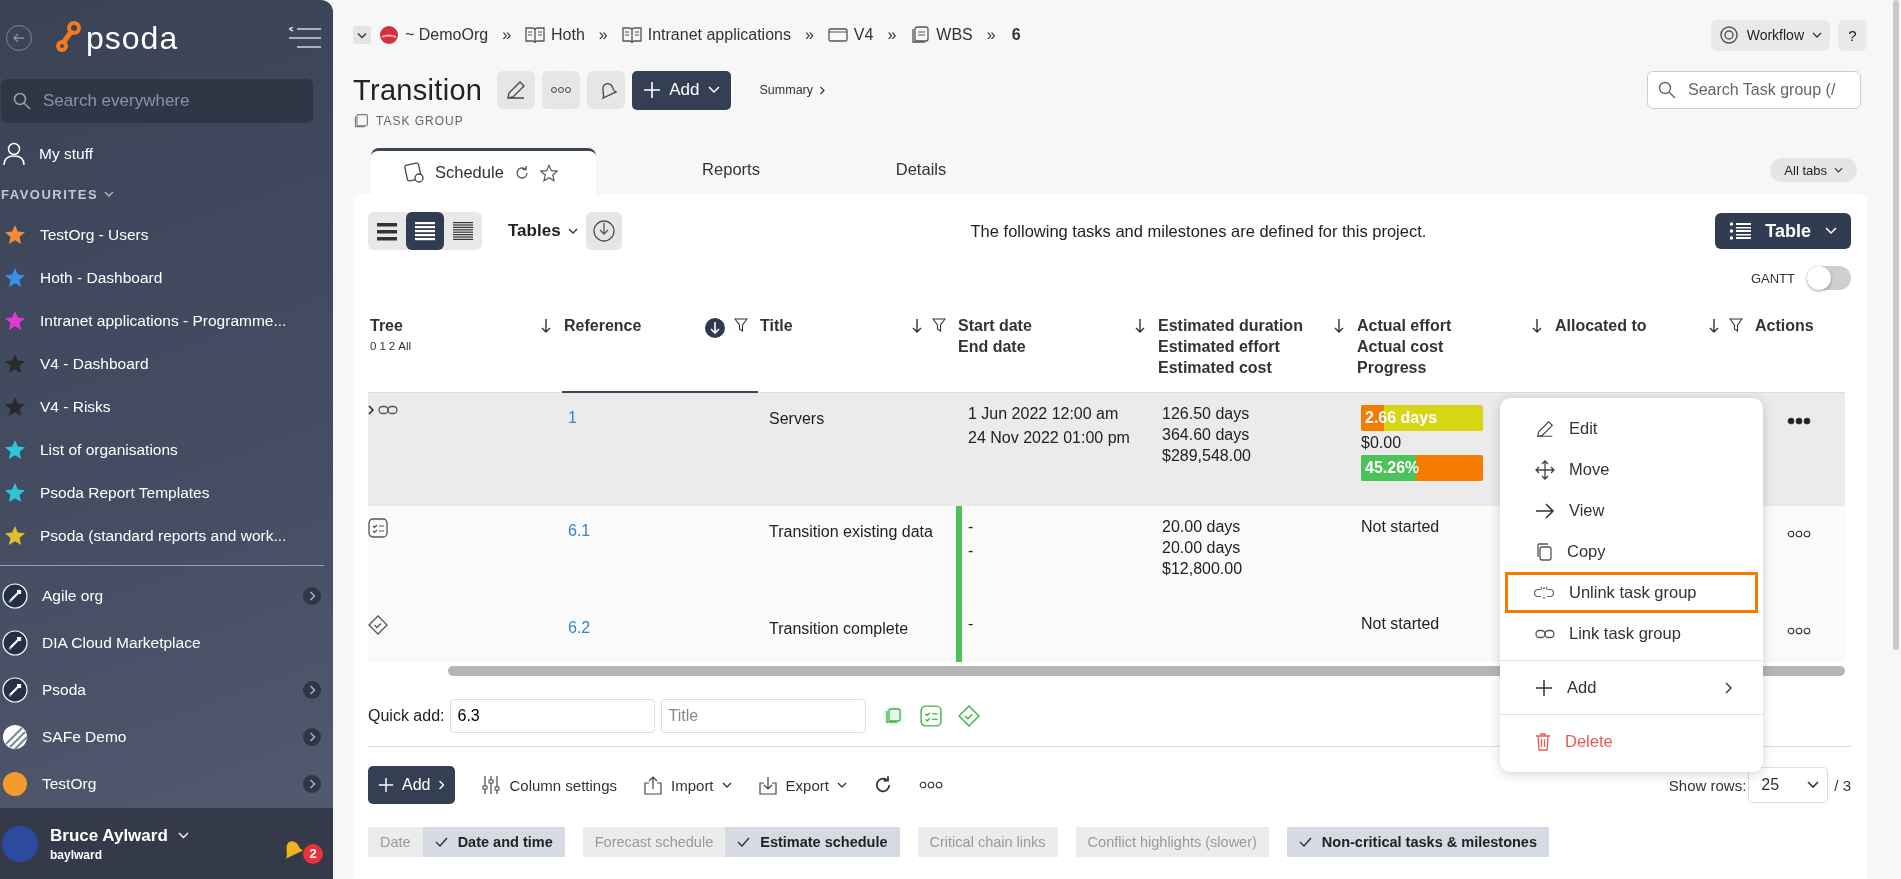 Image resolution: width=1901 pixels, height=879 pixels. I want to click on organisation-link: DIA Cloud Marketplace, so click(121, 642).